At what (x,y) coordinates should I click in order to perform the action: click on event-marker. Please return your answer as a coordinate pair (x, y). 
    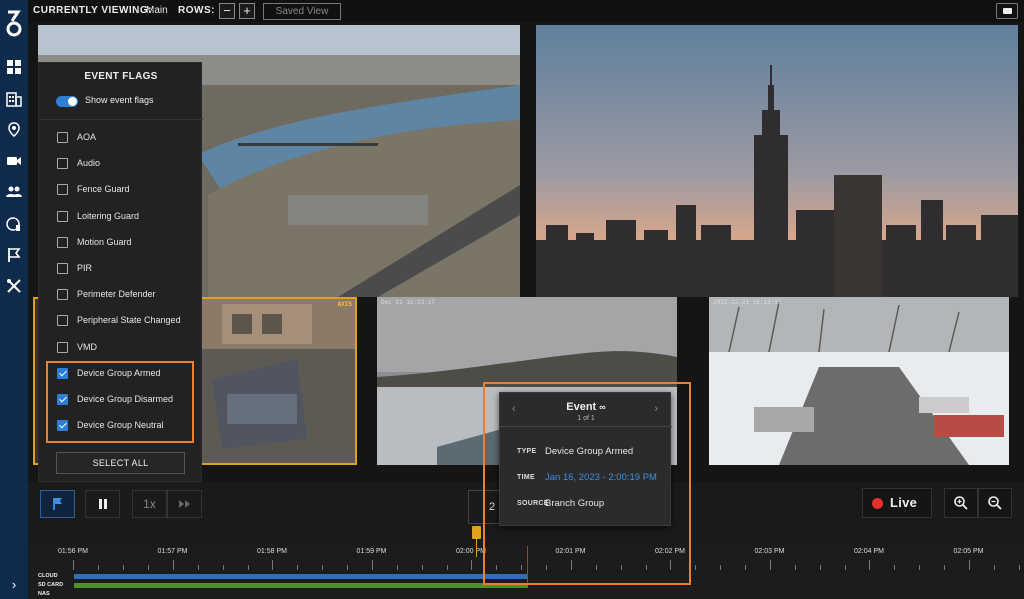
    Looking at the image, I should click on (476, 532).